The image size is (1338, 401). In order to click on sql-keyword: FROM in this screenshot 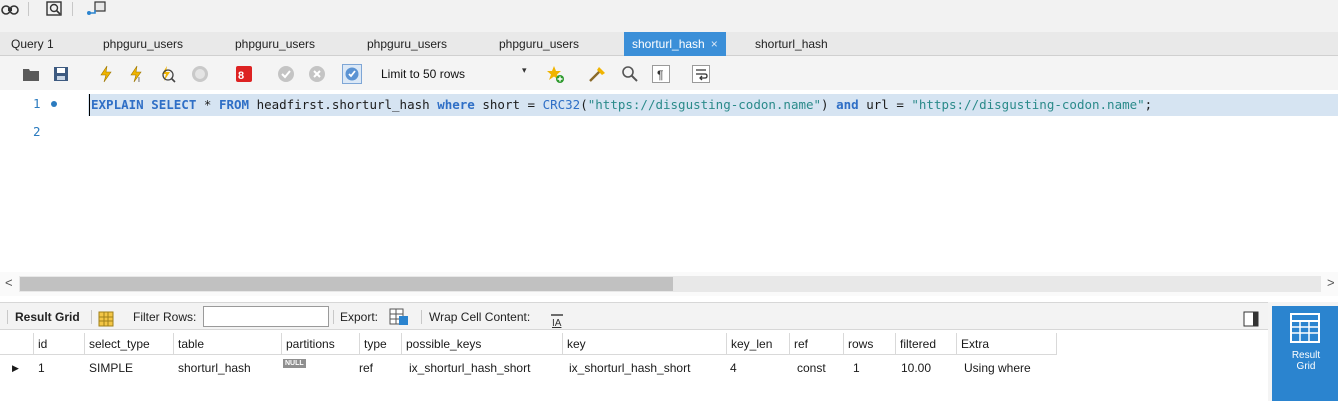, I will do `click(234, 104)`.